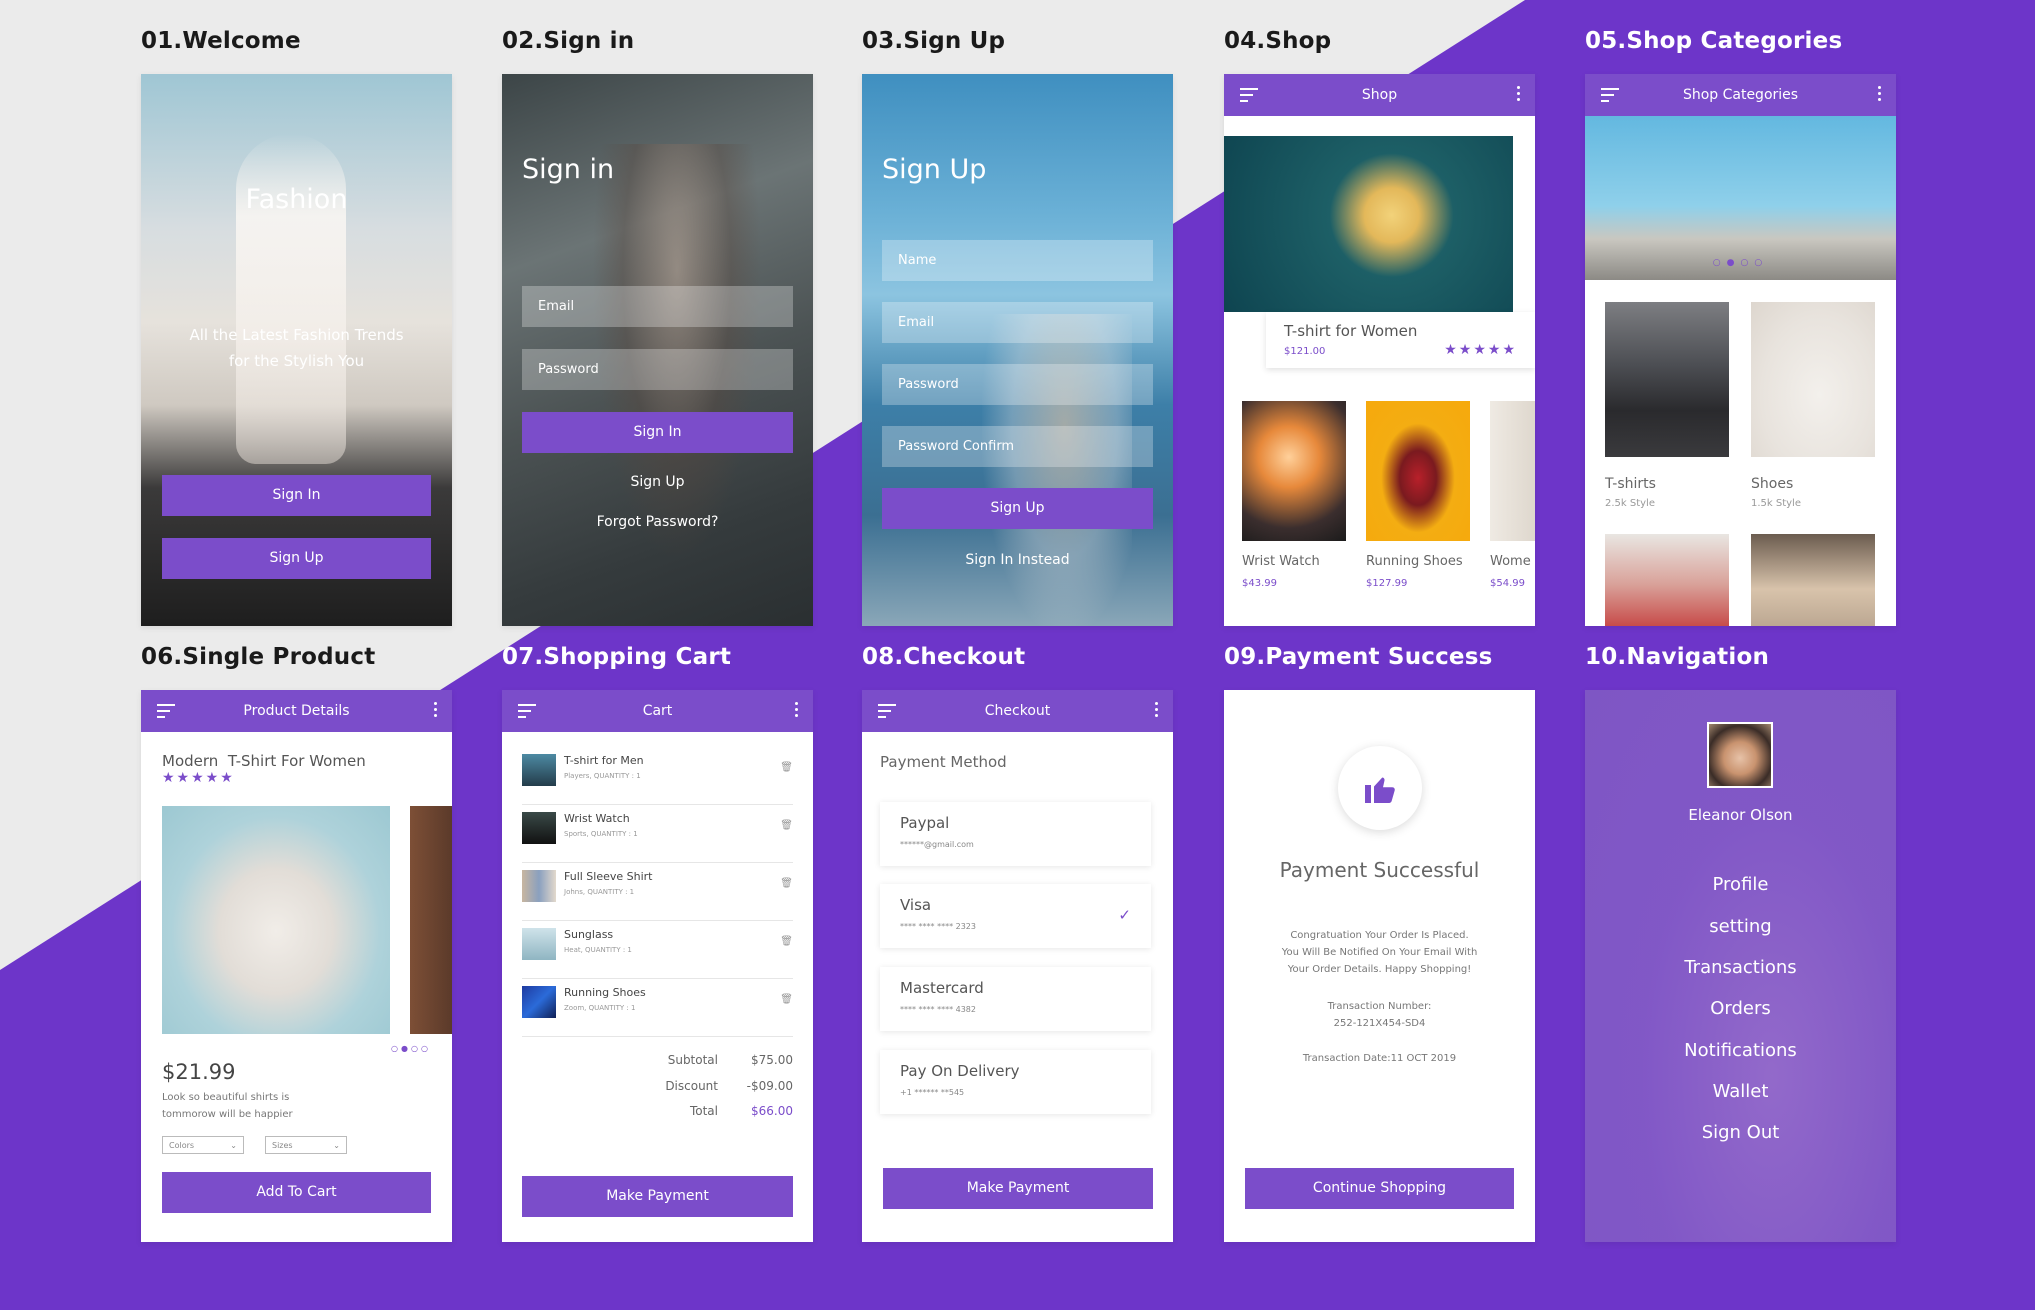 Image resolution: width=2035 pixels, height=1310 pixels. Describe the element at coordinates (1740, 1091) in the screenshot. I see `nav-item-wallet: Wallet` at that location.